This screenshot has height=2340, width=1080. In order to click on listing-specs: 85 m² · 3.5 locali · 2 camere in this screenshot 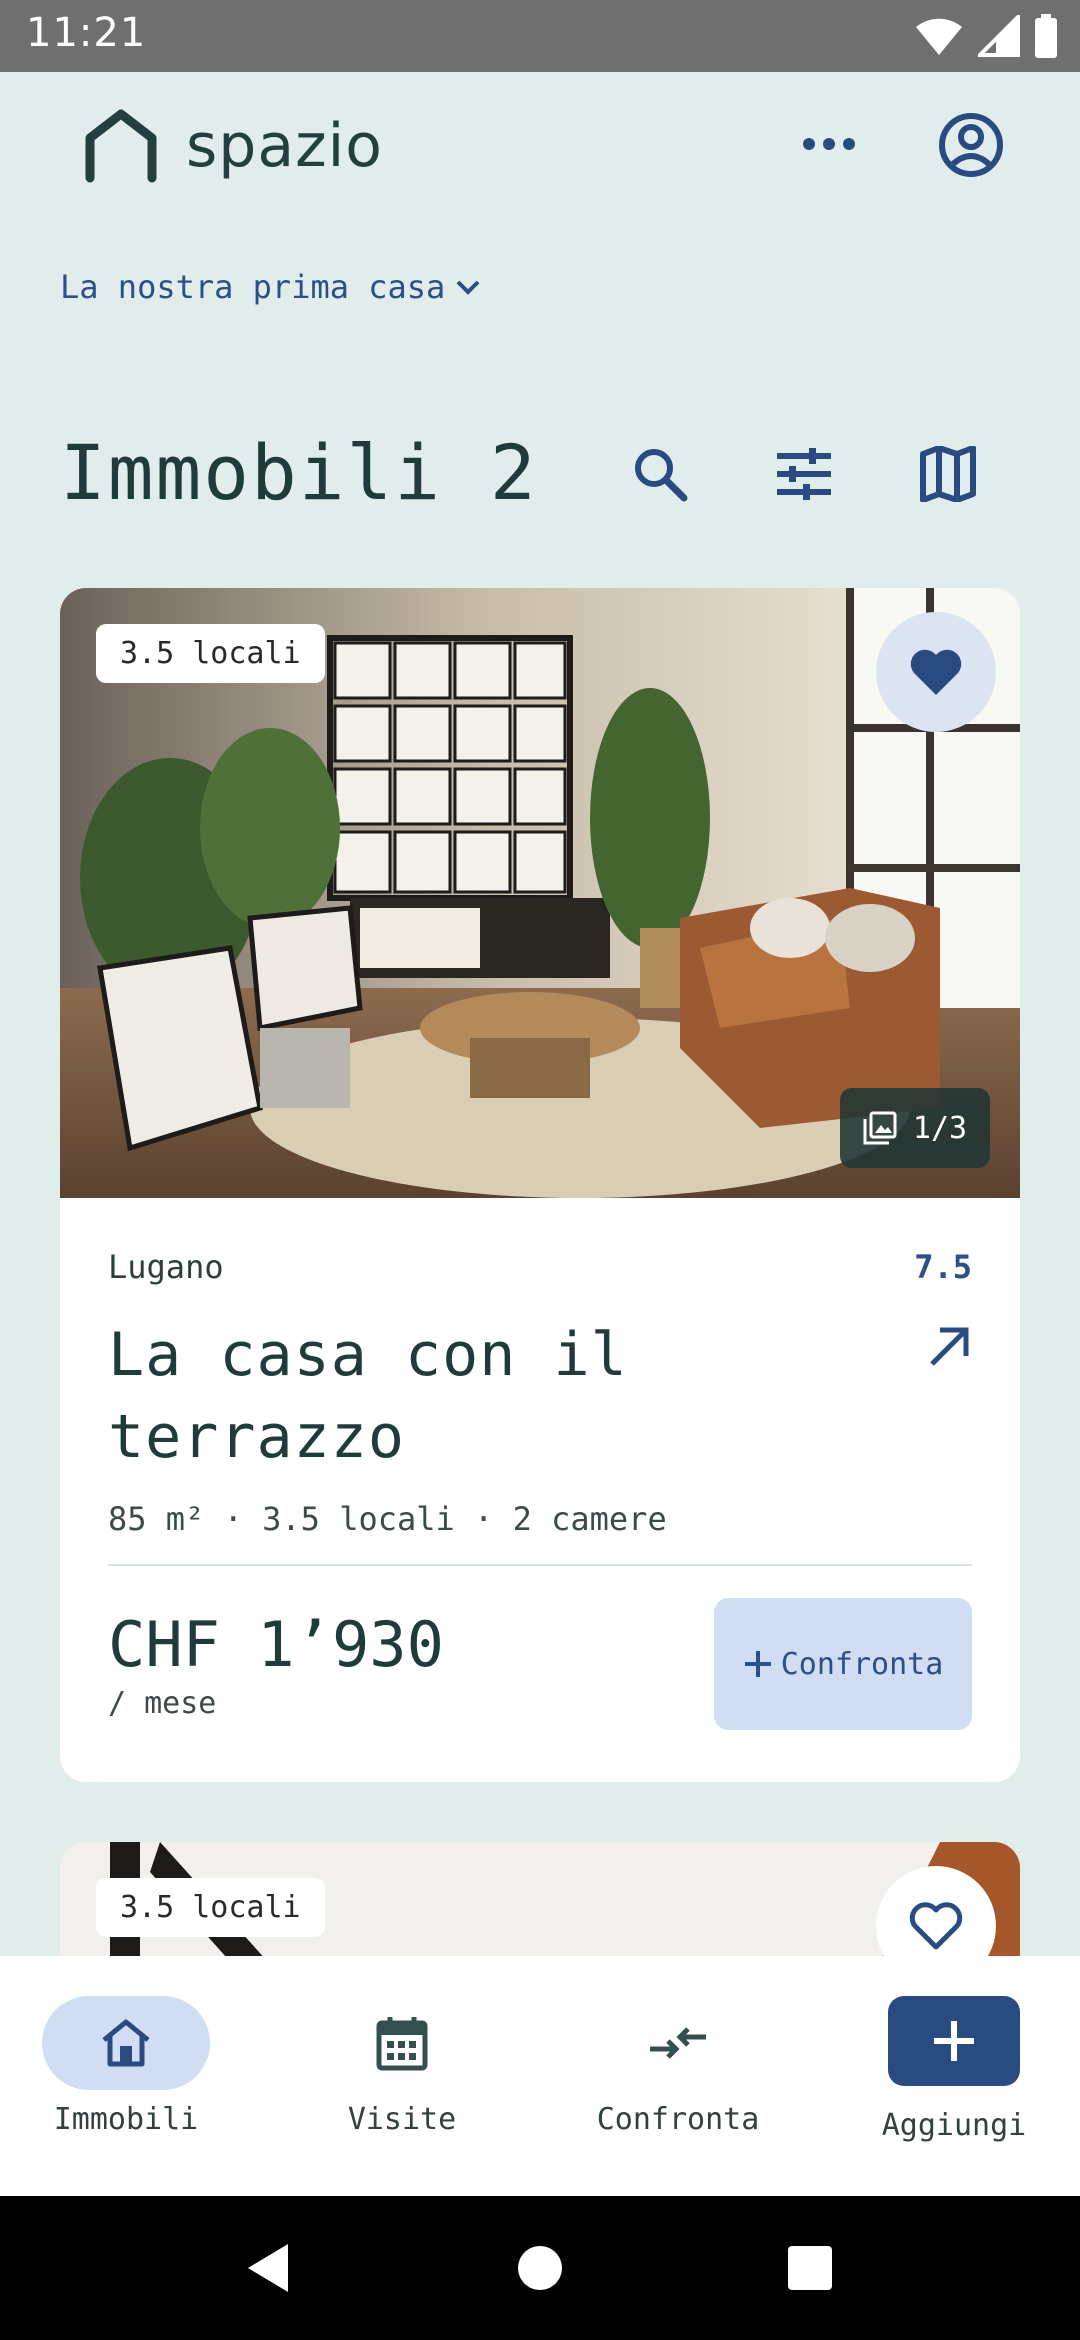, I will do `click(387, 1519)`.